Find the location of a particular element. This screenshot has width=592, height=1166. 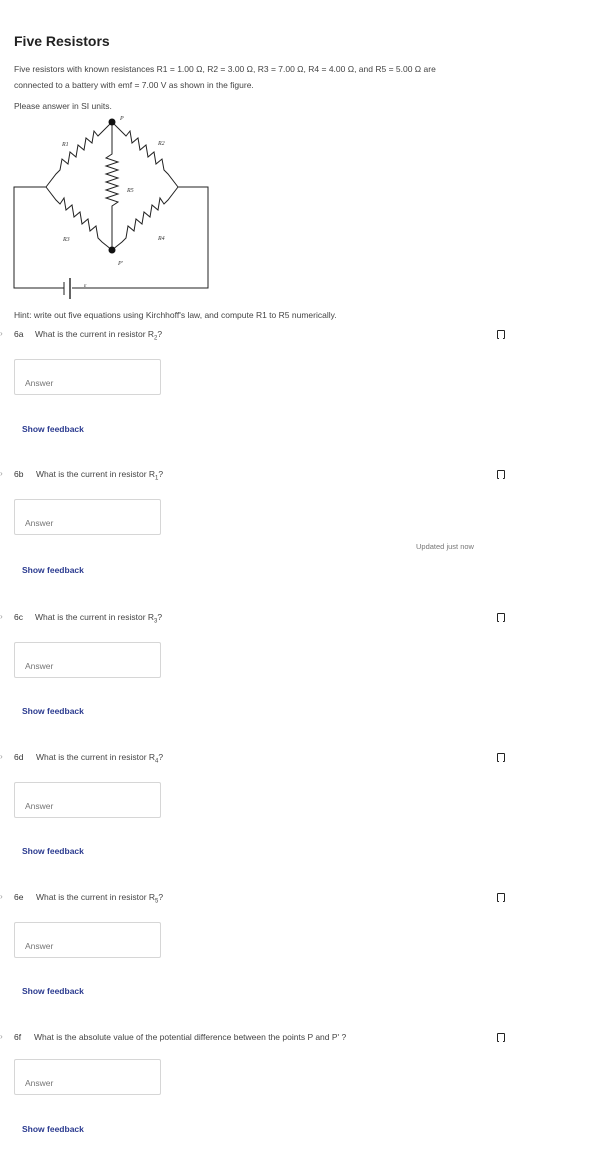

page-title: Five Resistors is located at coordinates (62, 41).